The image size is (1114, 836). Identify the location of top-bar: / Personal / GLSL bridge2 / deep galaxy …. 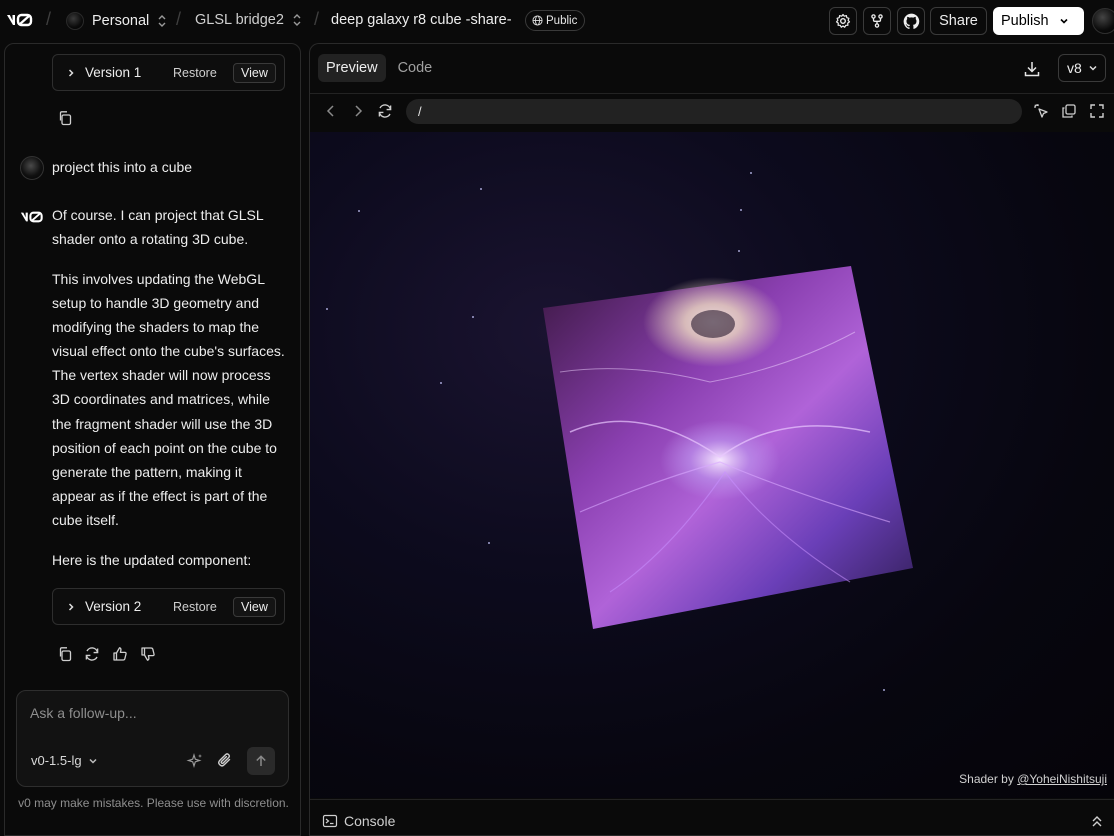
(557, 21).